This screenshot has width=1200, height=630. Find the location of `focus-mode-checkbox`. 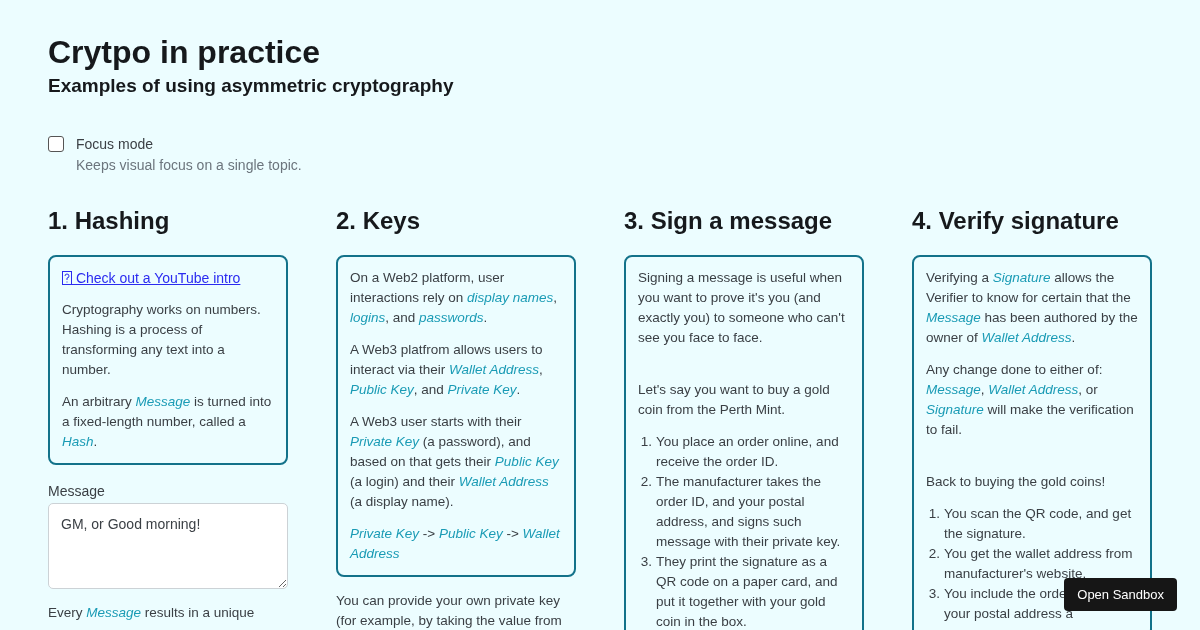

focus-mode-checkbox is located at coordinates (56, 144).